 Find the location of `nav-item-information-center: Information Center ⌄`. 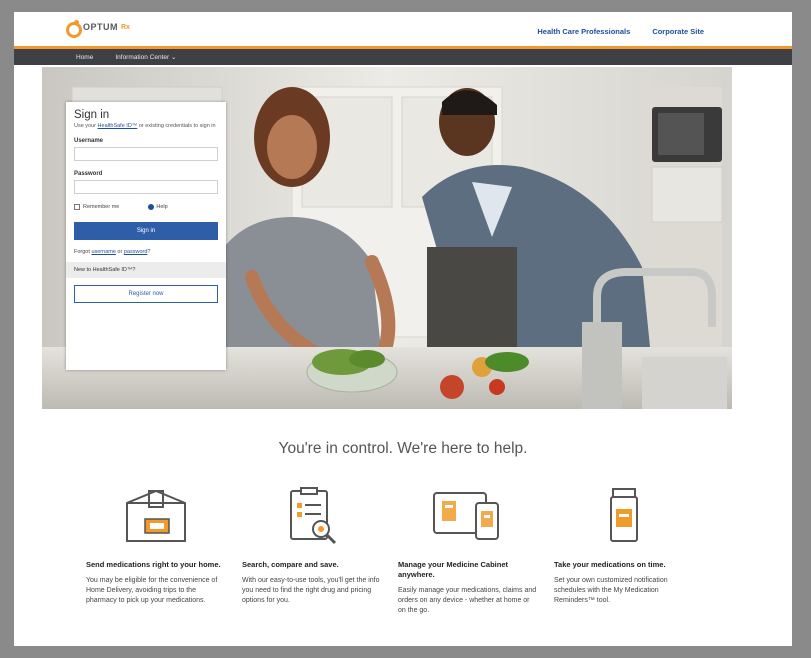

nav-item-information-center: Information Center ⌄ is located at coordinates (145, 57).